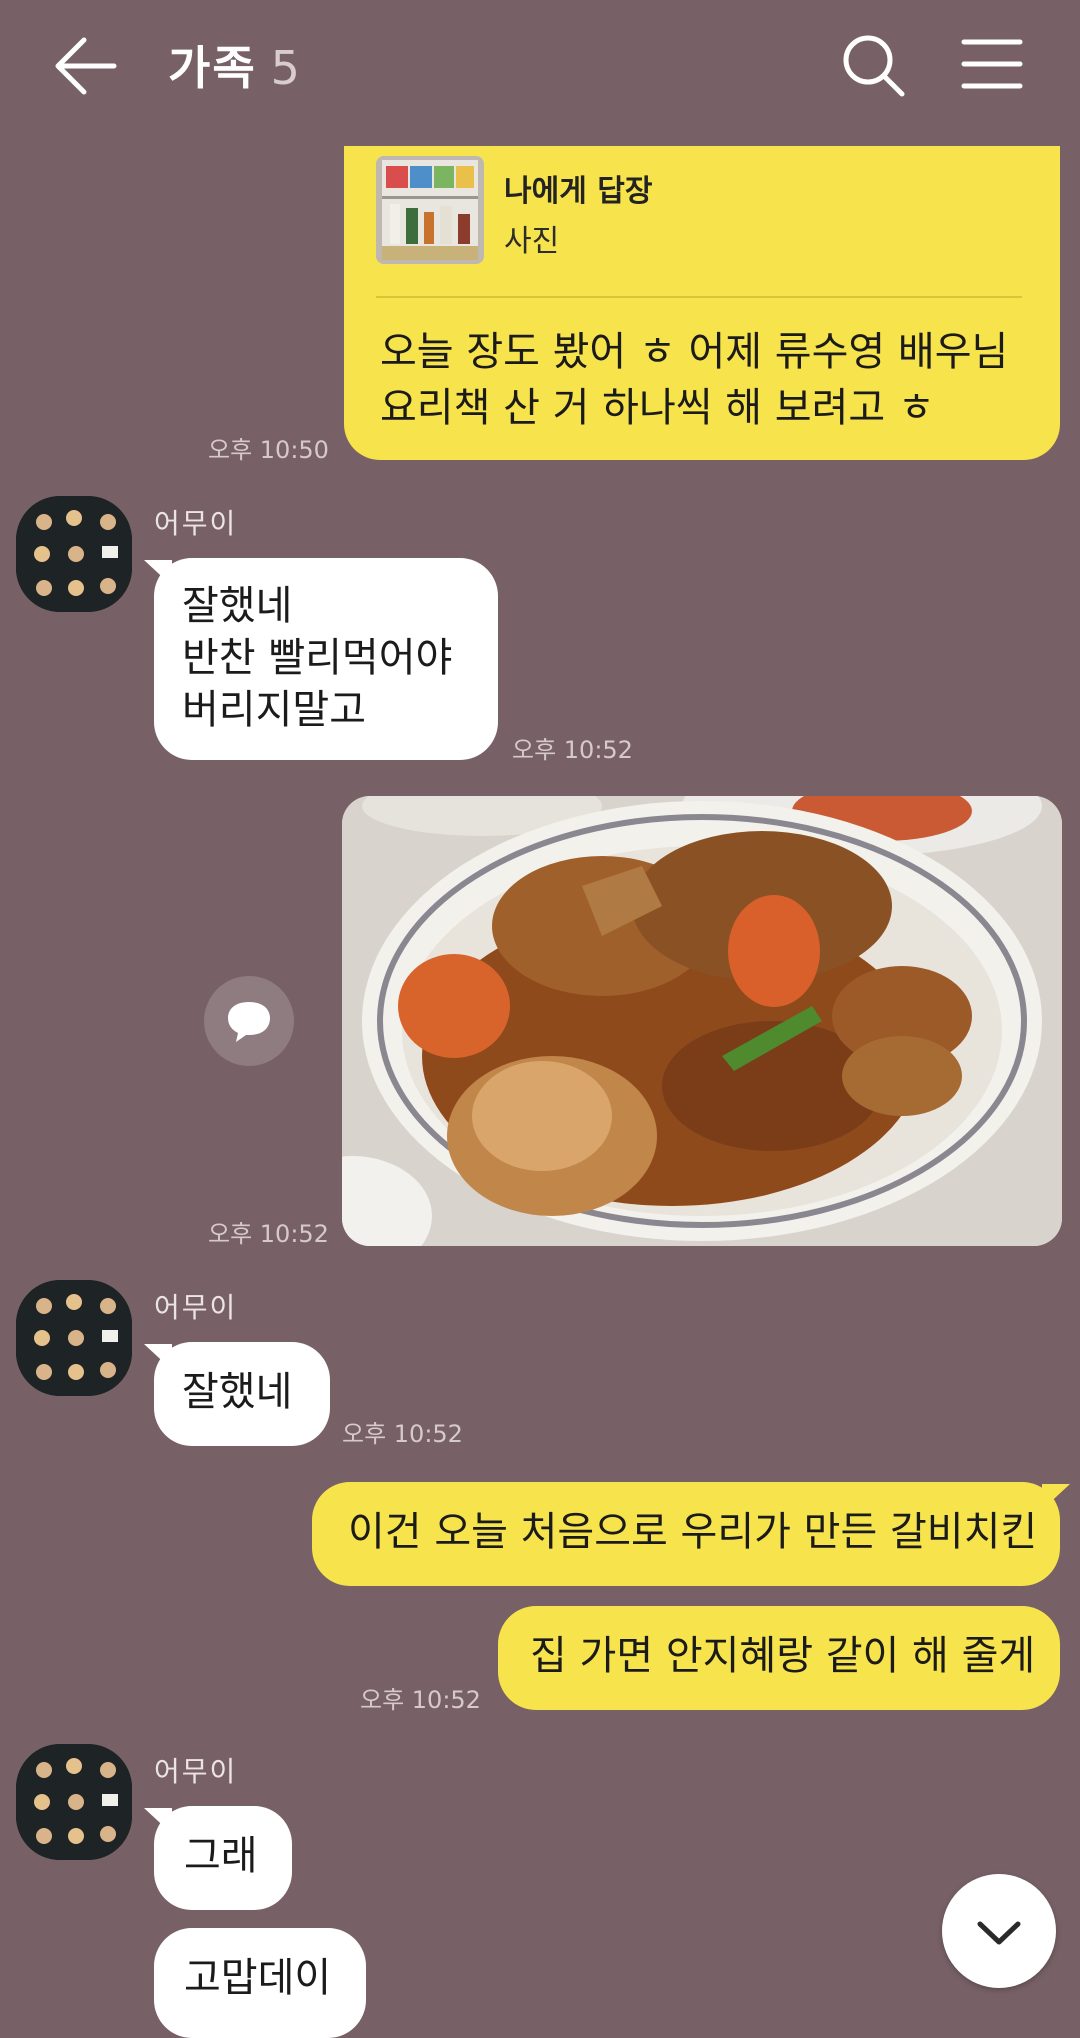 The image size is (1080, 2038). I want to click on received-message: 고맙데이, so click(260, 1983).